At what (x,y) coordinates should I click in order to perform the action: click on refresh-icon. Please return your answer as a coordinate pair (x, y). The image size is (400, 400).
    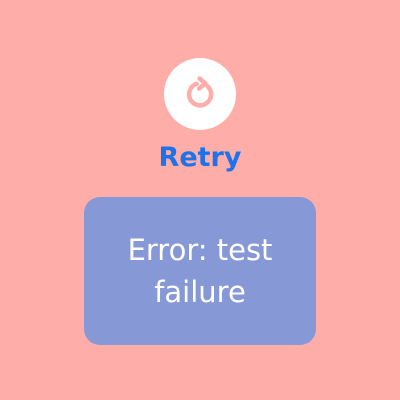
    Looking at the image, I should click on (200, 92).